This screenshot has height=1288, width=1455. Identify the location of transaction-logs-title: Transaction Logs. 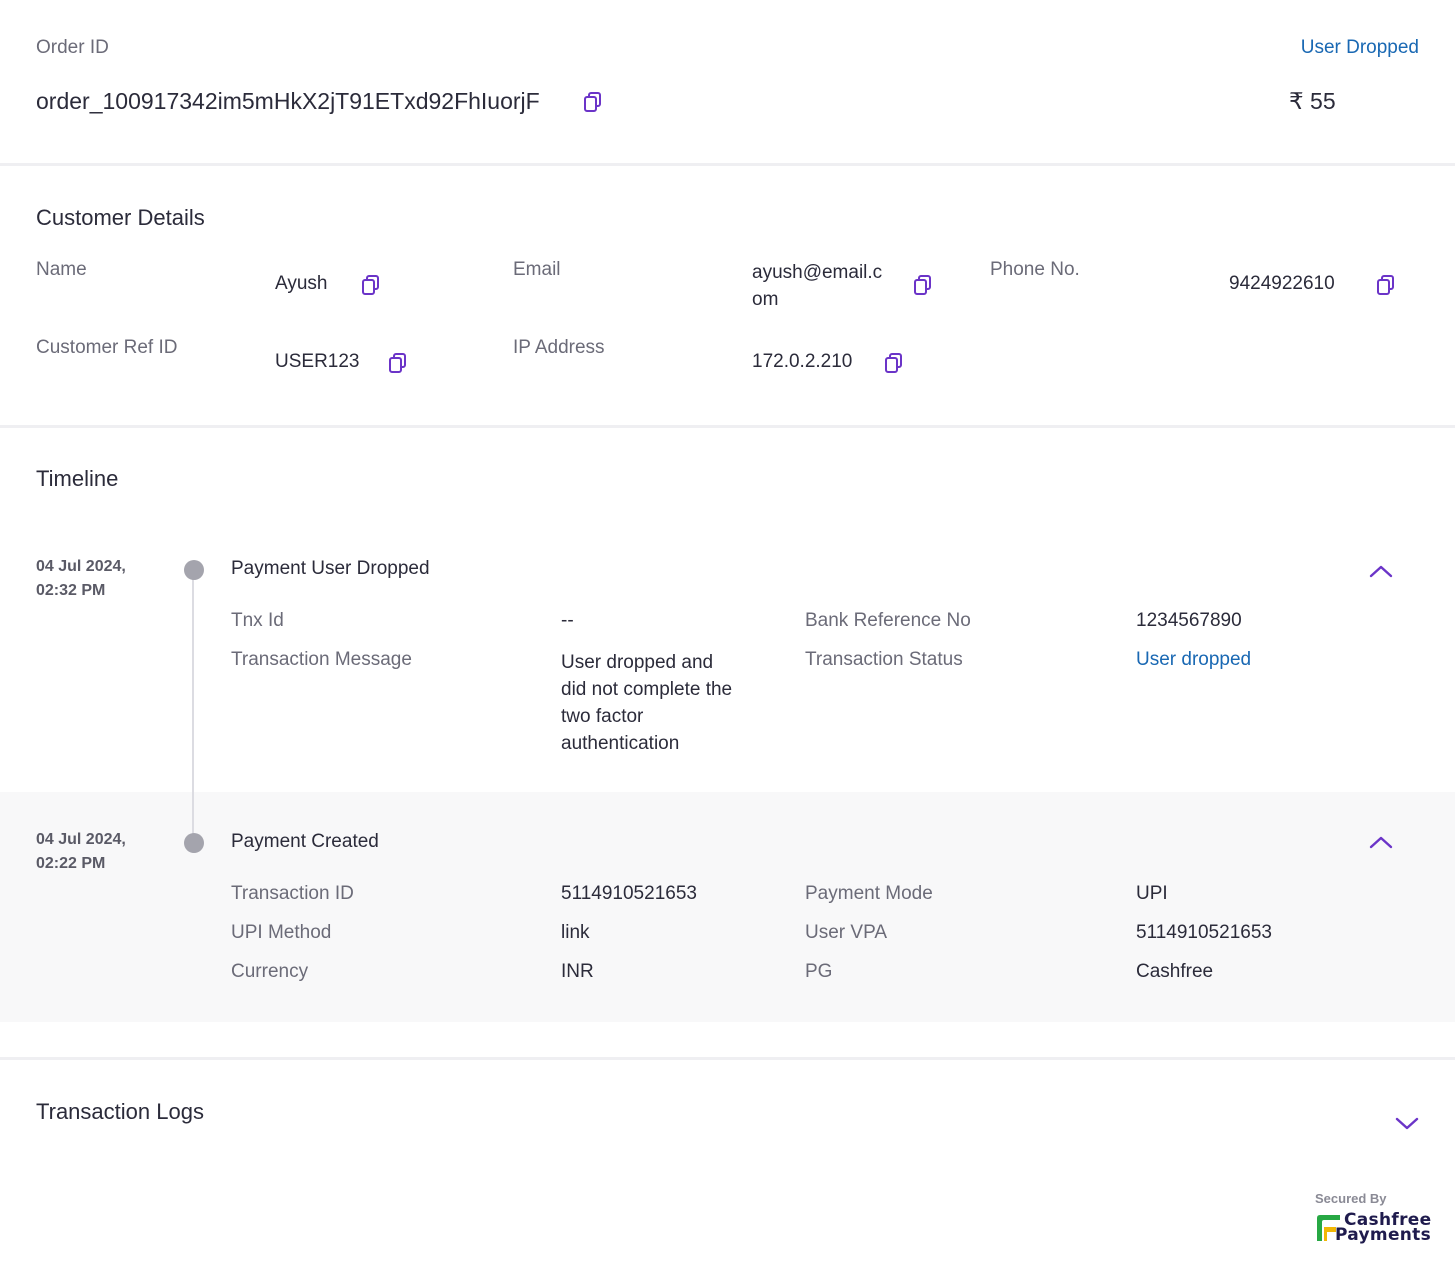
(120, 1112).